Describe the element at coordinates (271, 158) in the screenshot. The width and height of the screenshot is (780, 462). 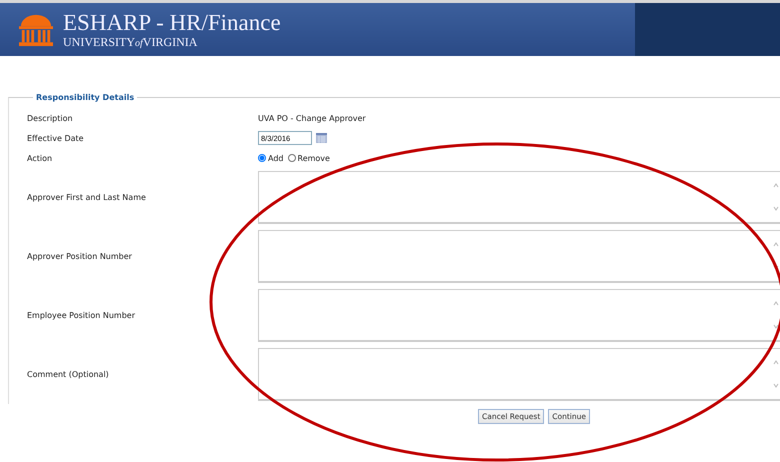
I see `radio-option: Add` at that location.